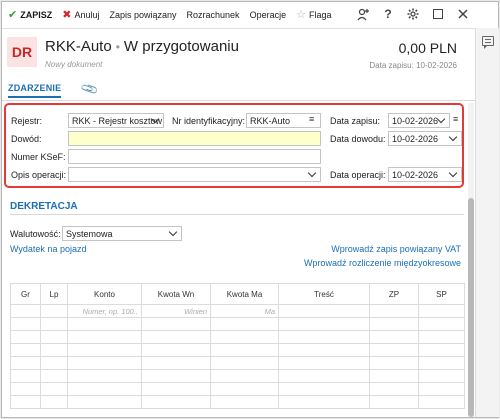 Image resolution: width=500 pixels, height=419 pixels. What do you see at coordinates (413, 14) in the screenshot?
I see `gear-icon` at bounding box center [413, 14].